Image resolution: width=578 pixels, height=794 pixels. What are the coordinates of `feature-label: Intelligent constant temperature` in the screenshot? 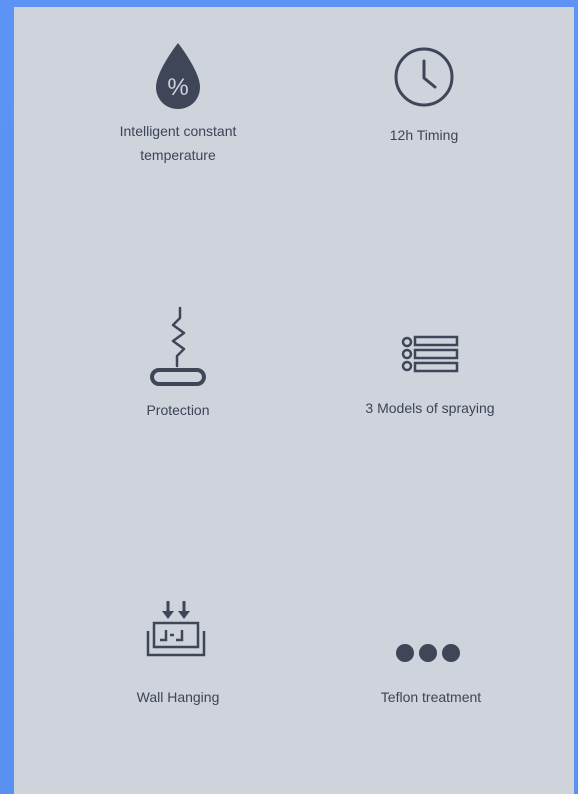 It's located at (178, 143).